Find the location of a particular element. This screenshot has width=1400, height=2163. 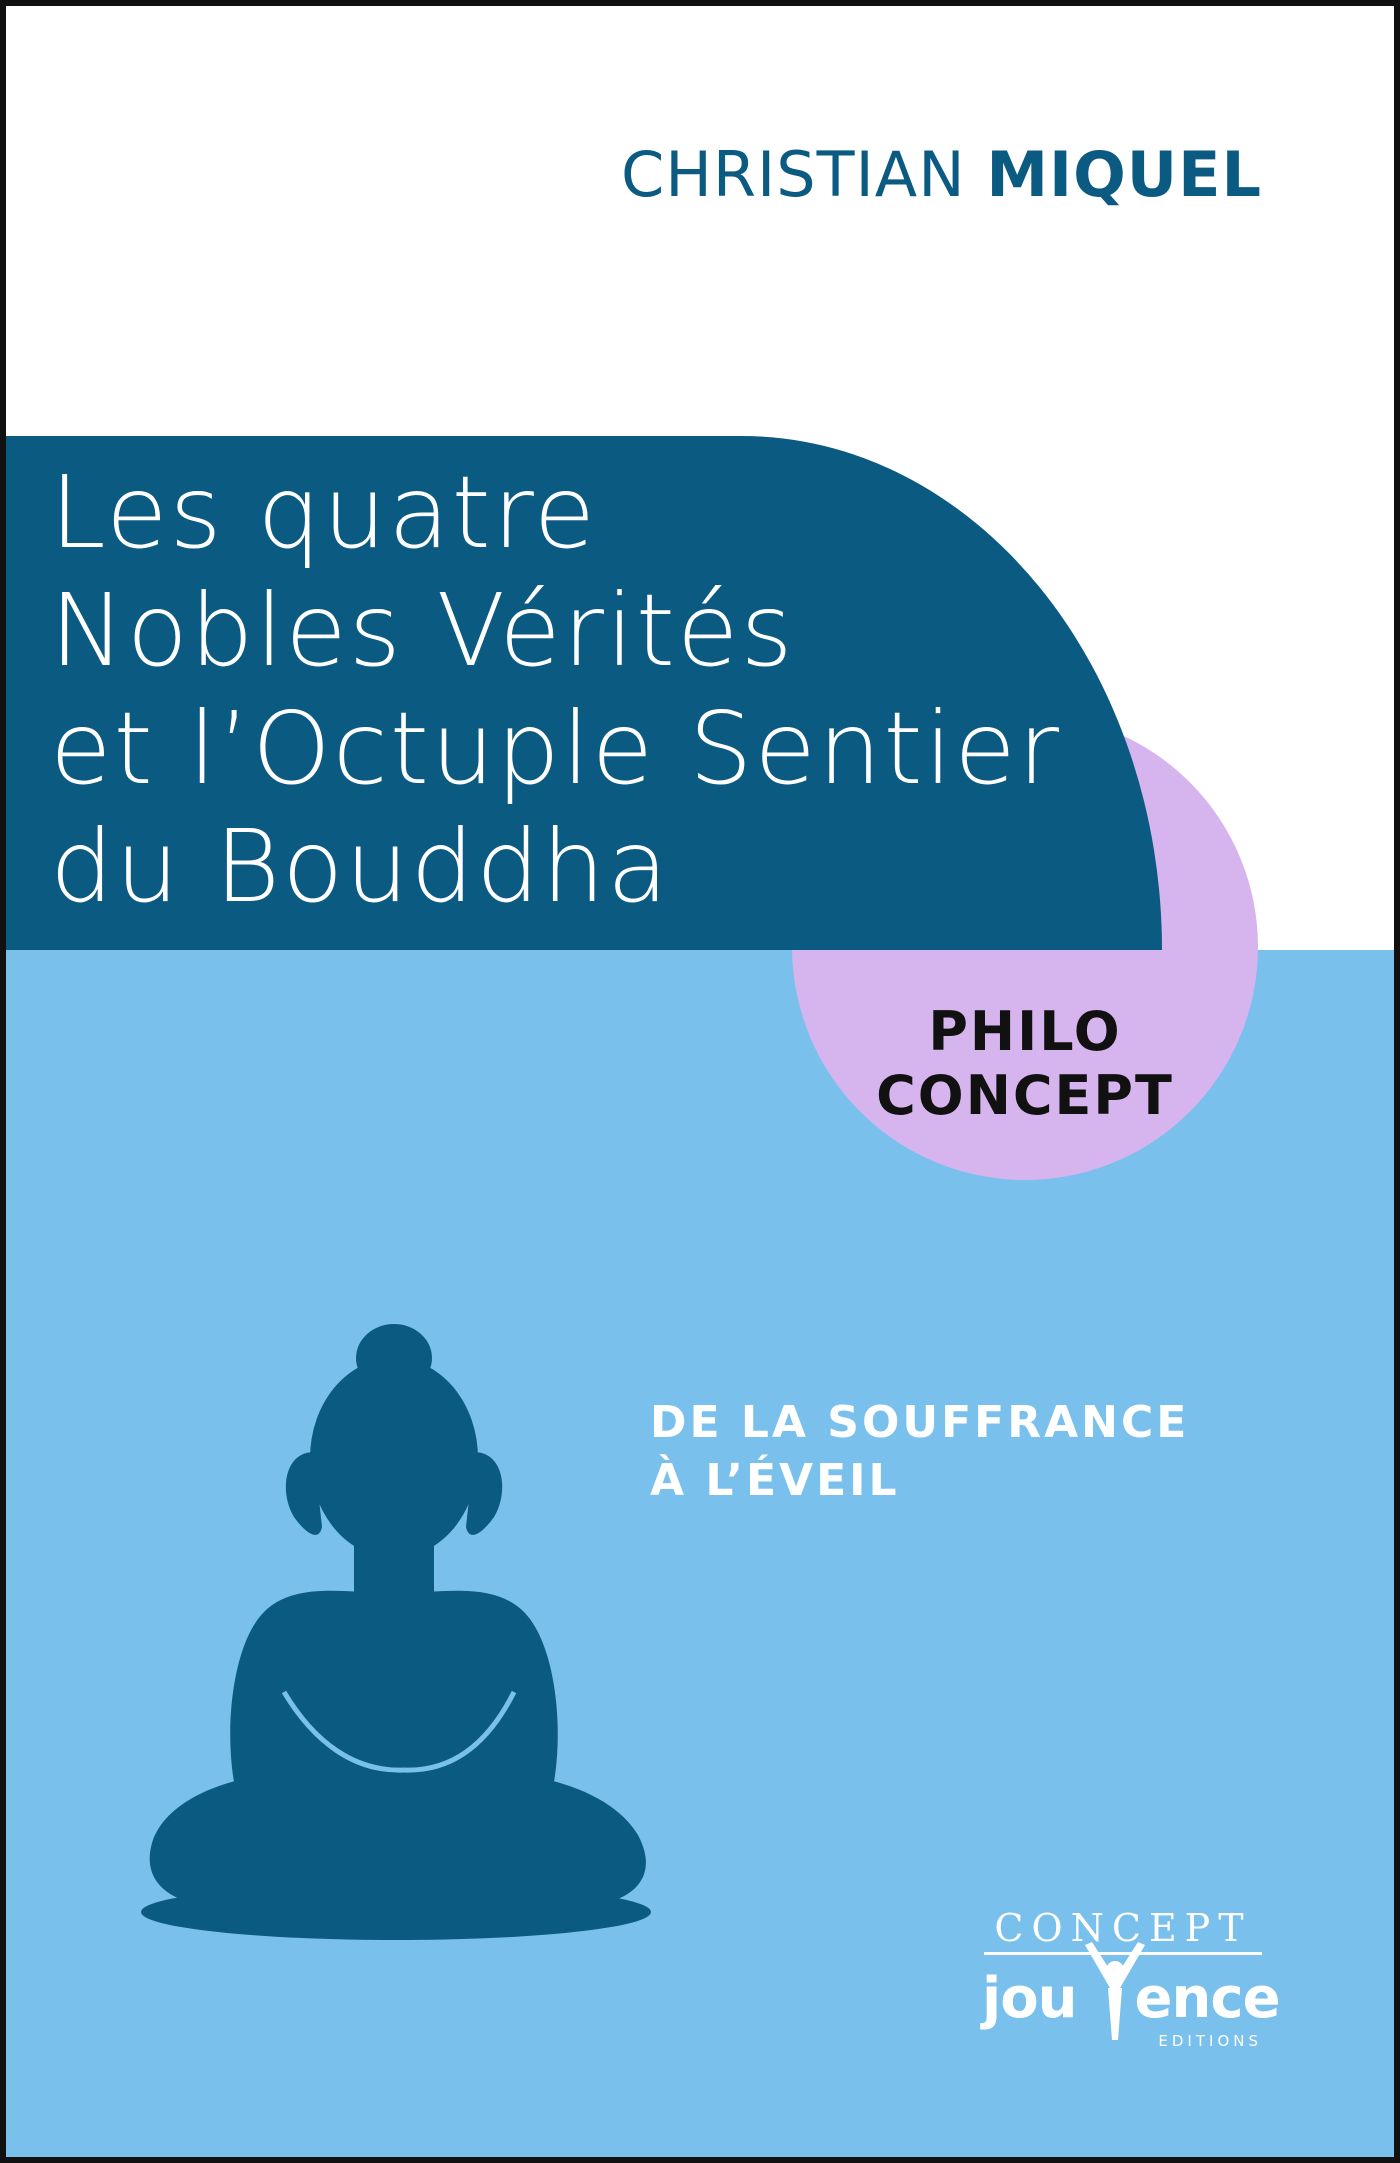

title-line: Nobles Vérités is located at coordinates (422, 630).